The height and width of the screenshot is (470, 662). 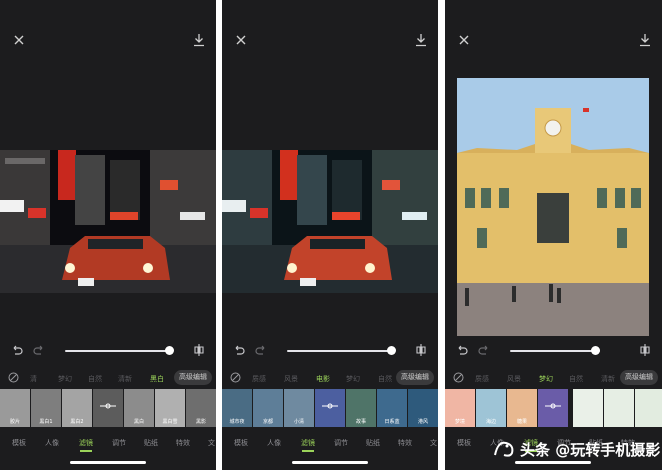 I want to click on filter-thumb: 糖果, so click(x=522, y=408).